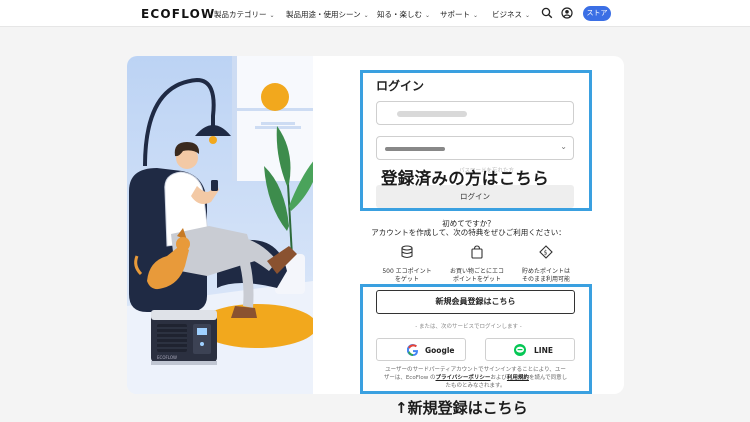  What do you see at coordinates (461, 408) in the screenshot?
I see `annotation-new-registration: ↑新規登録はこちら` at bounding box center [461, 408].